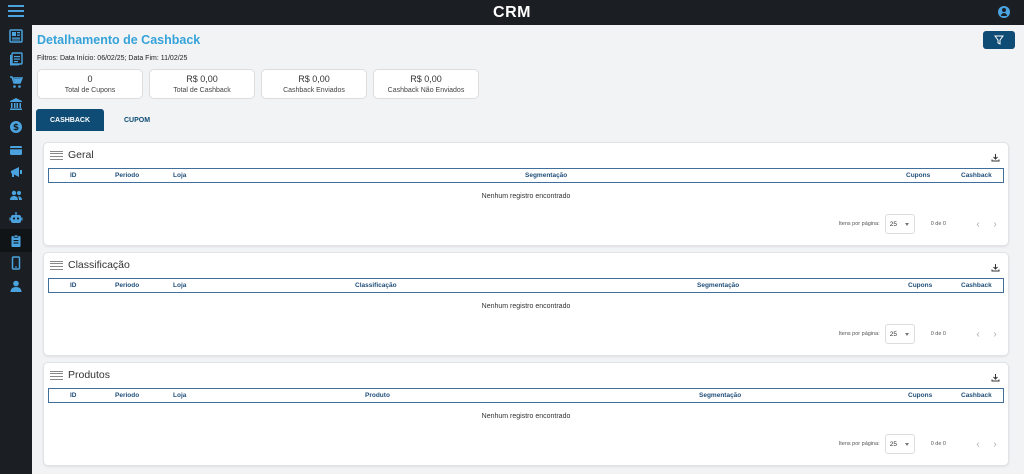 The height and width of the screenshot is (474, 1024). I want to click on sidebar-item-customers, so click(16, 195).